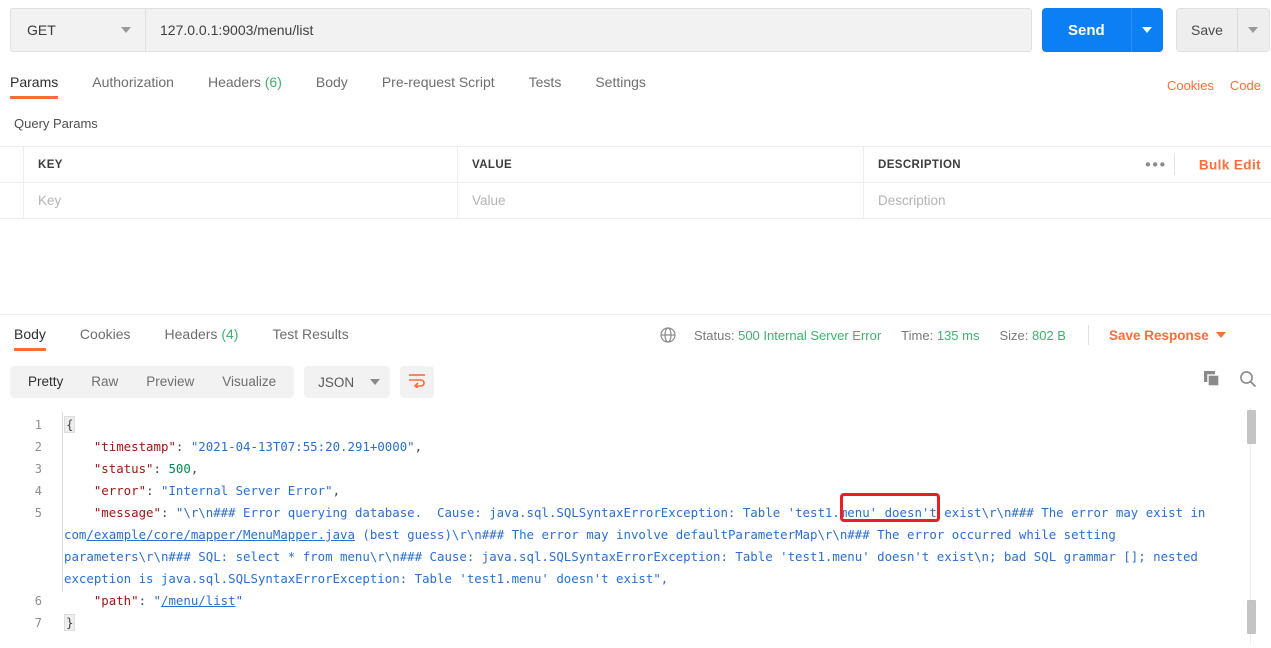 The height and width of the screenshot is (648, 1271). Describe the element at coordinates (1251, 427) in the screenshot. I see `scrollbar-thumb` at that location.